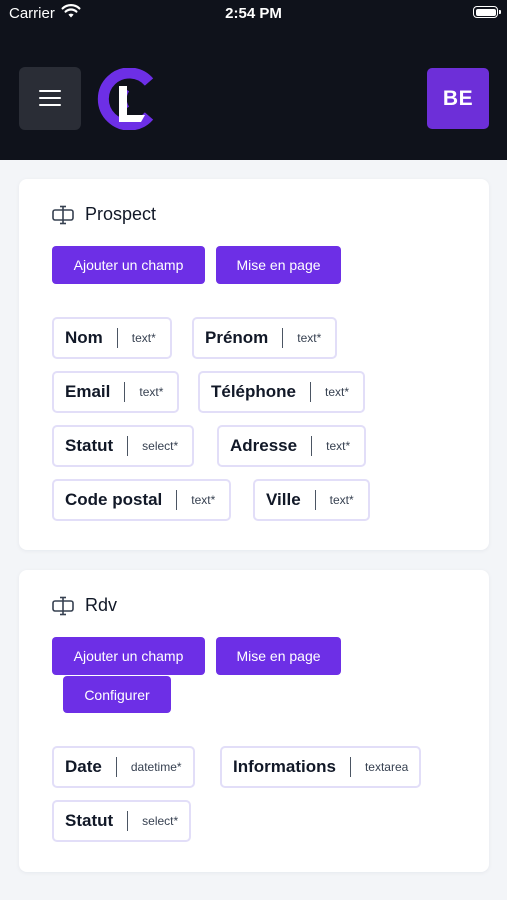 Image resolution: width=507 pixels, height=900 pixels. What do you see at coordinates (117, 694) in the screenshot?
I see `configure-button: Configurer` at bounding box center [117, 694].